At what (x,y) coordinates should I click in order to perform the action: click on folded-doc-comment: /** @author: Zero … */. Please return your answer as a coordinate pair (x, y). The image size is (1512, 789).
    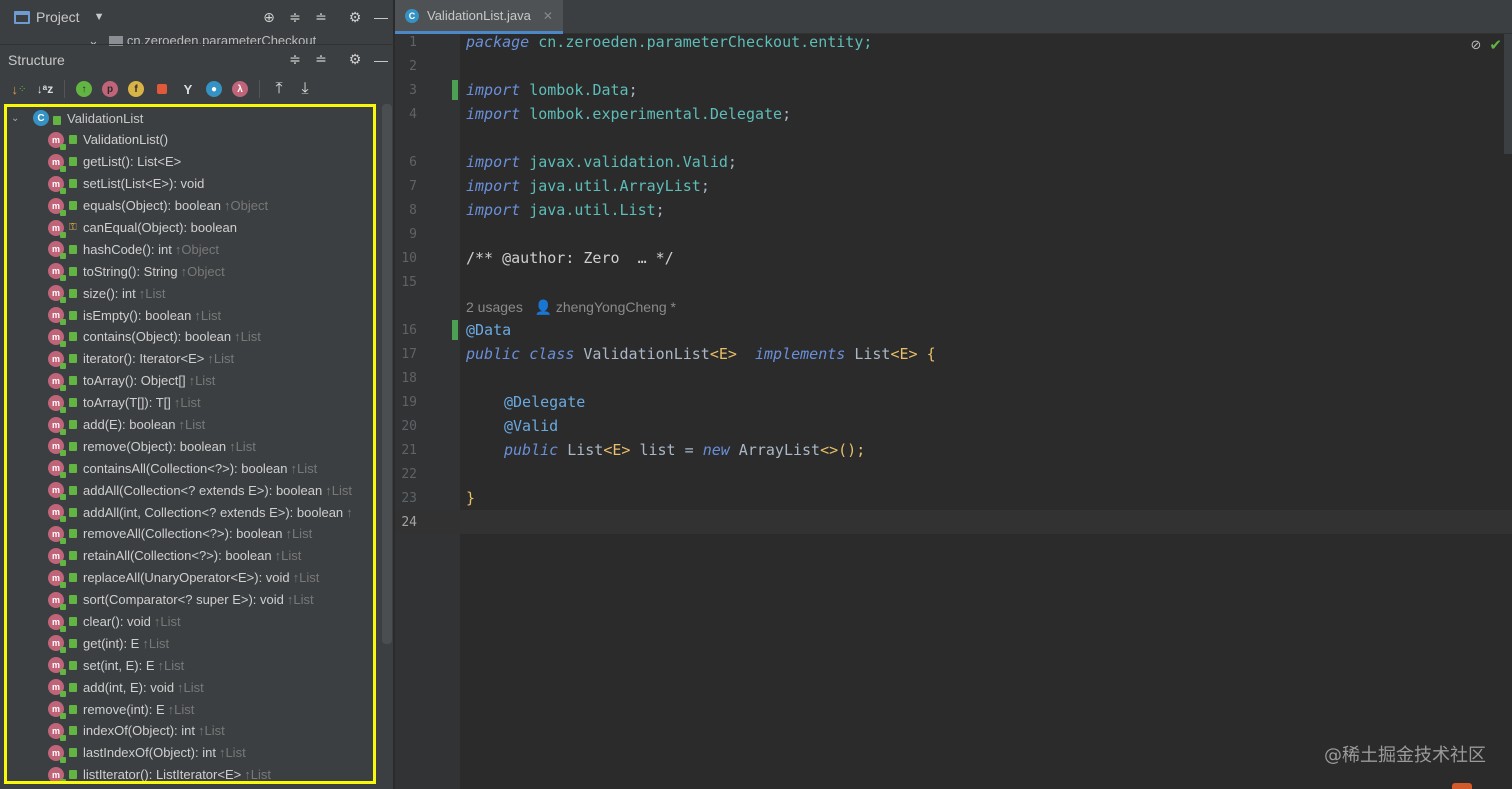
    Looking at the image, I should click on (570, 258).